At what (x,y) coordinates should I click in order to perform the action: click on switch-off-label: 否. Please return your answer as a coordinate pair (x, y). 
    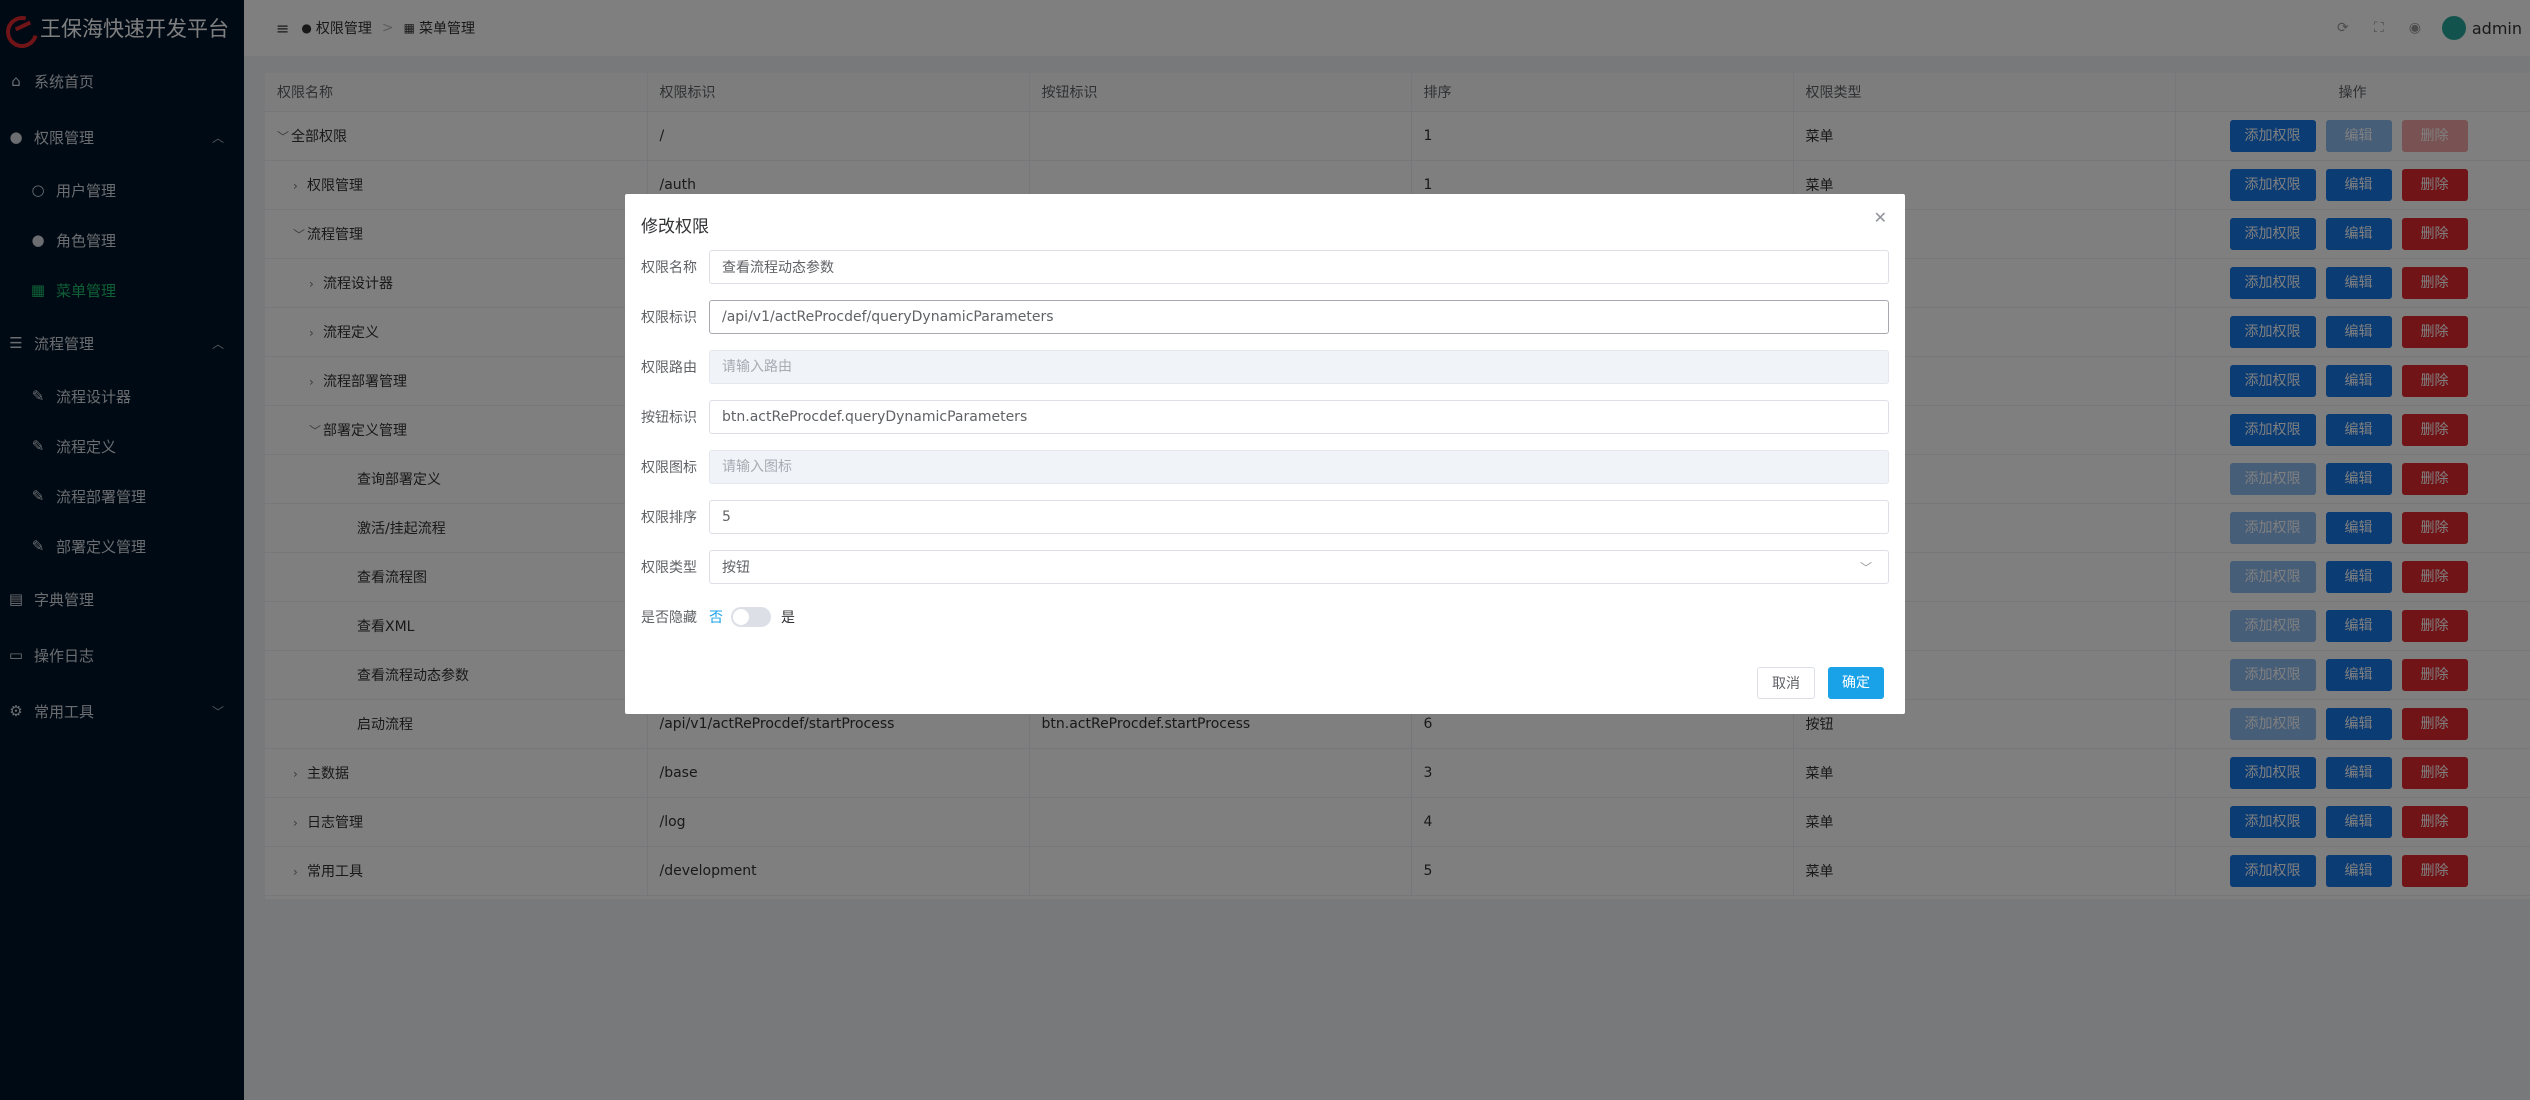
    Looking at the image, I should click on (716, 618).